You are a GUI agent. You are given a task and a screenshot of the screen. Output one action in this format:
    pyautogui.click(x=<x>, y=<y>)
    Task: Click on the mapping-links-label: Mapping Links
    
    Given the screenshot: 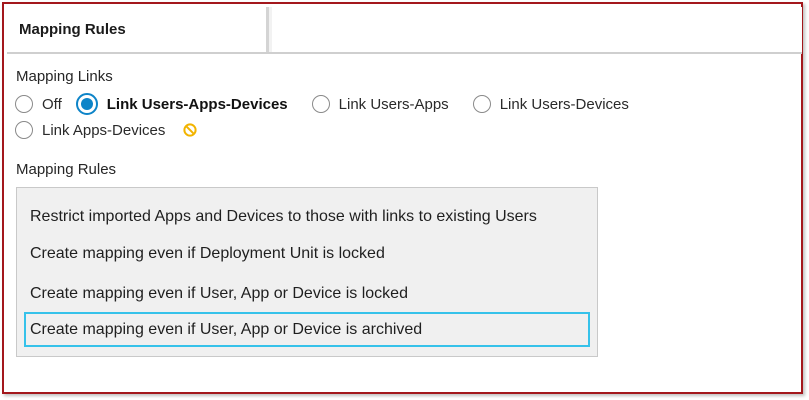 What is the action you would take?
    pyautogui.click(x=64, y=76)
    